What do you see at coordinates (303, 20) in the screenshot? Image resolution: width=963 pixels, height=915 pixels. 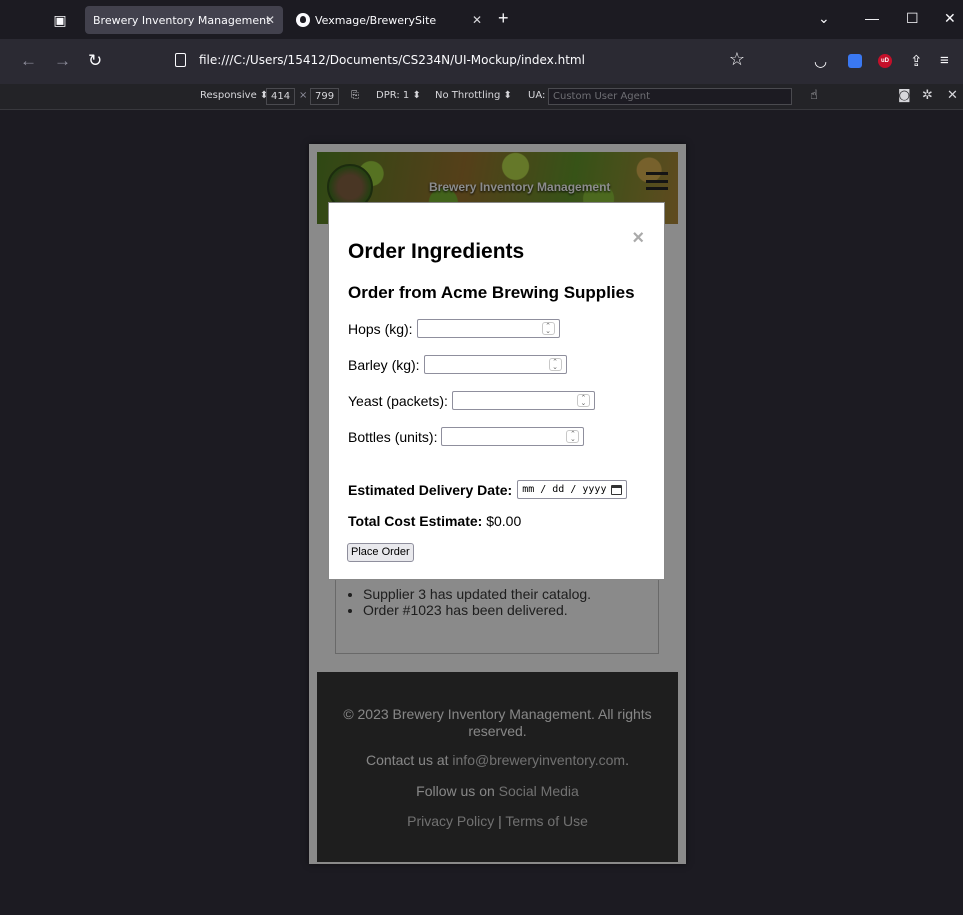 I see `github-icon` at bounding box center [303, 20].